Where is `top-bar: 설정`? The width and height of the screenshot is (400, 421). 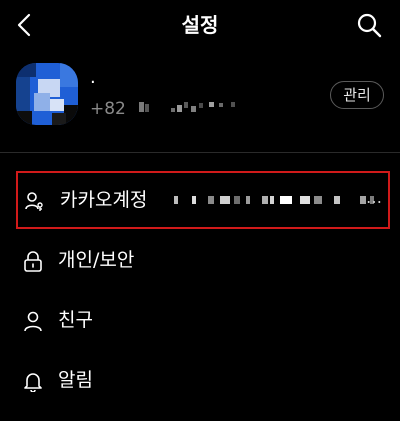
top-bar: 설정 is located at coordinates (200, 26).